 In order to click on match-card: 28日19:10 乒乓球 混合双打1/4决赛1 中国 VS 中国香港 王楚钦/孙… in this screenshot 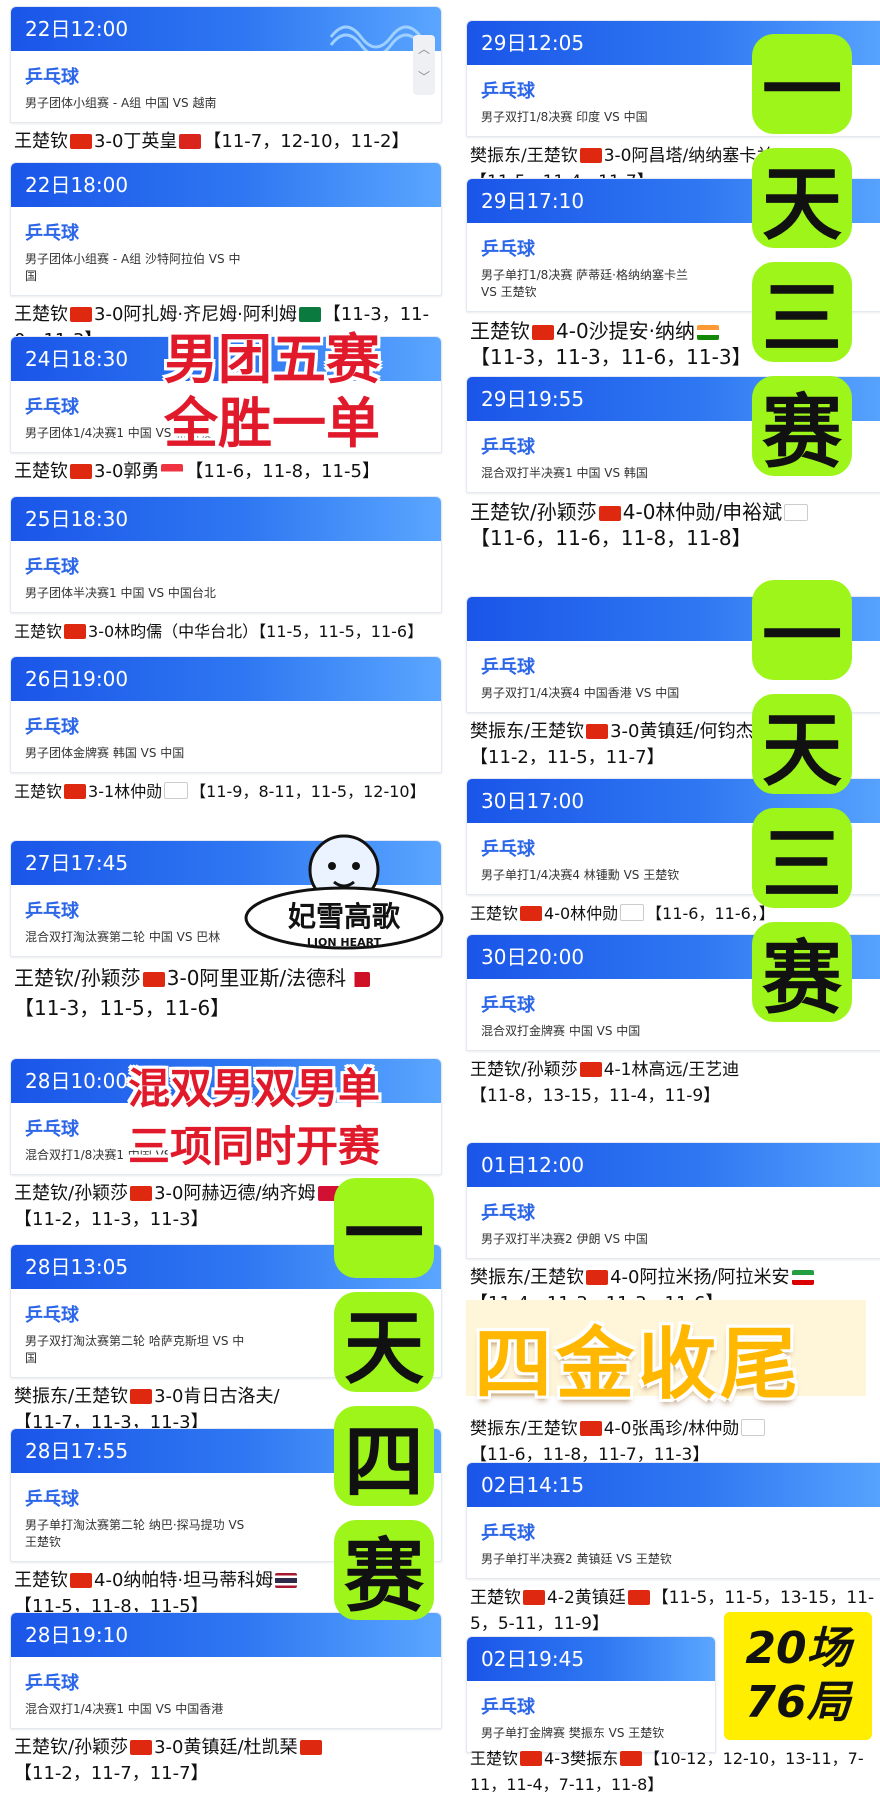, I will do `click(226, 1701)`.